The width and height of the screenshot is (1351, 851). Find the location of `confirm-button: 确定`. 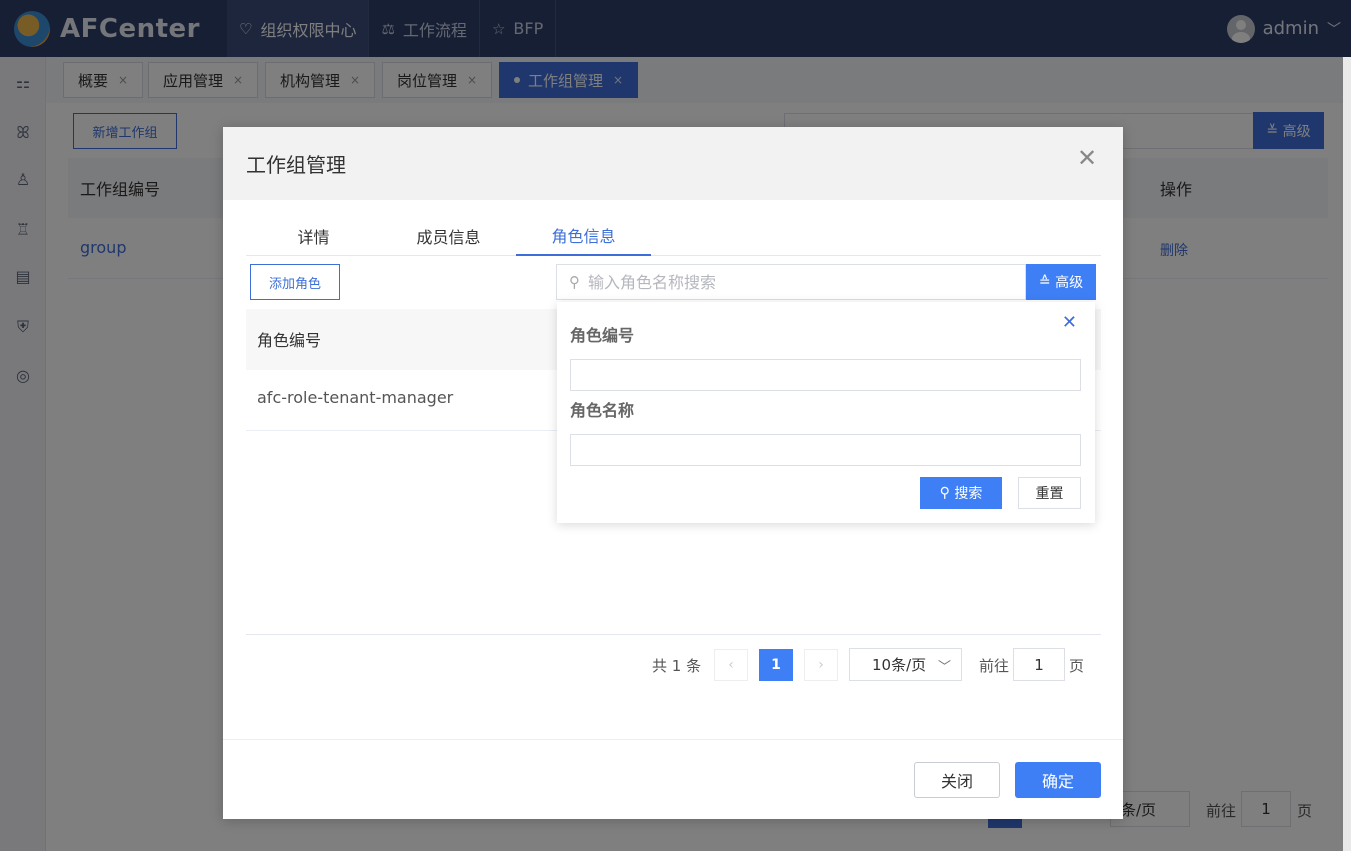

confirm-button: 确定 is located at coordinates (1058, 780).